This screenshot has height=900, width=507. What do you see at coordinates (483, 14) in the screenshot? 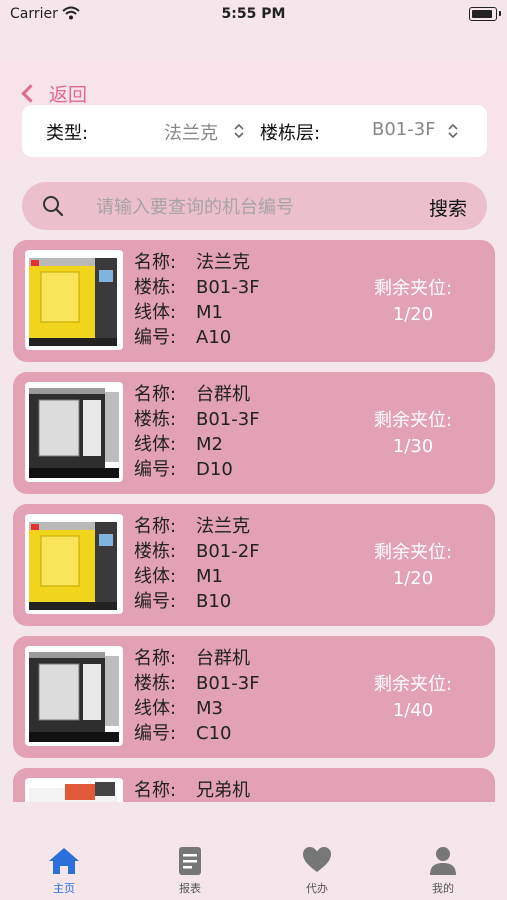
I see `battery-icon` at bounding box center [483, 14].